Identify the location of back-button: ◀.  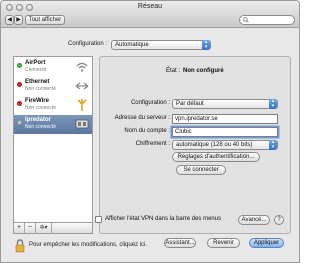
(9, 20).